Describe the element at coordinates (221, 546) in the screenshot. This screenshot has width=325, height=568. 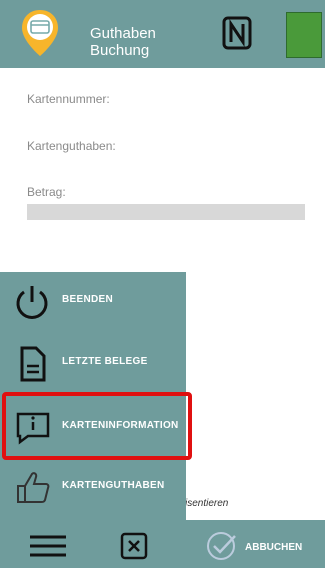
I see `check-circle-icon` at that location.